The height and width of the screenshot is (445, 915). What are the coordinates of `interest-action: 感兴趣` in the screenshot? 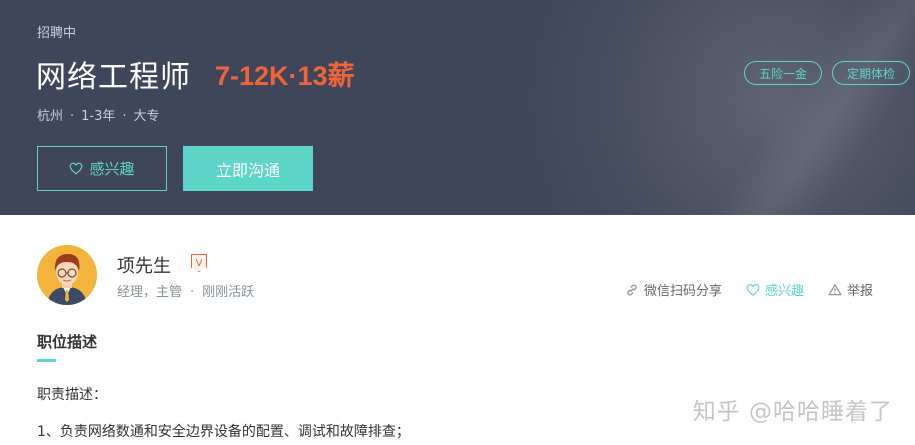 It's located at (775, 289).